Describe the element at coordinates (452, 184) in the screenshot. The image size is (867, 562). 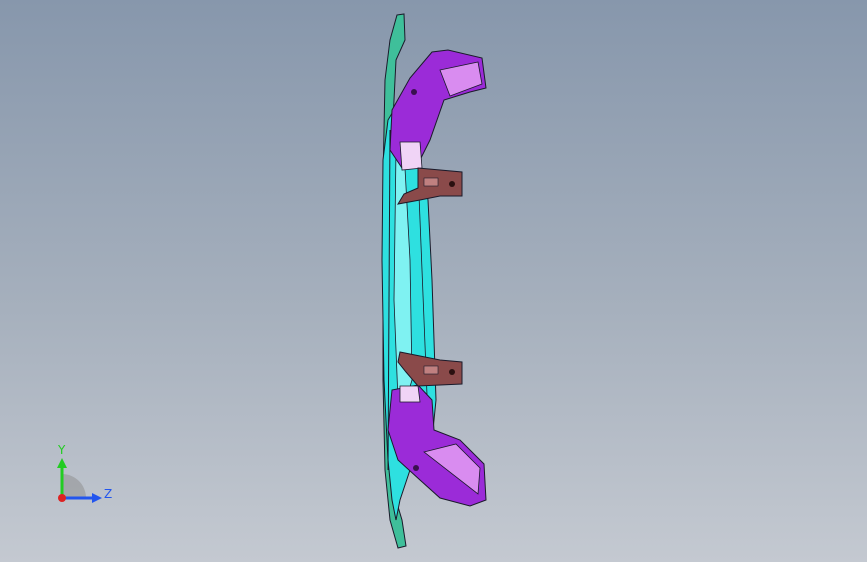
I see `upper-clip-hole` at that location.